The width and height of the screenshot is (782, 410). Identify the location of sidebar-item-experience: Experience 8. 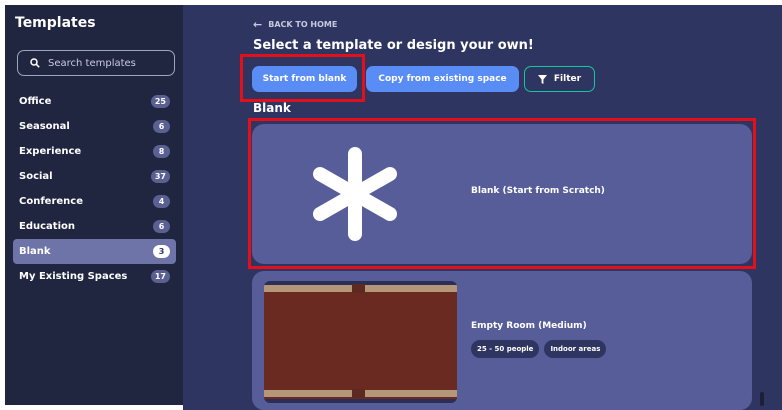
(94, 151).